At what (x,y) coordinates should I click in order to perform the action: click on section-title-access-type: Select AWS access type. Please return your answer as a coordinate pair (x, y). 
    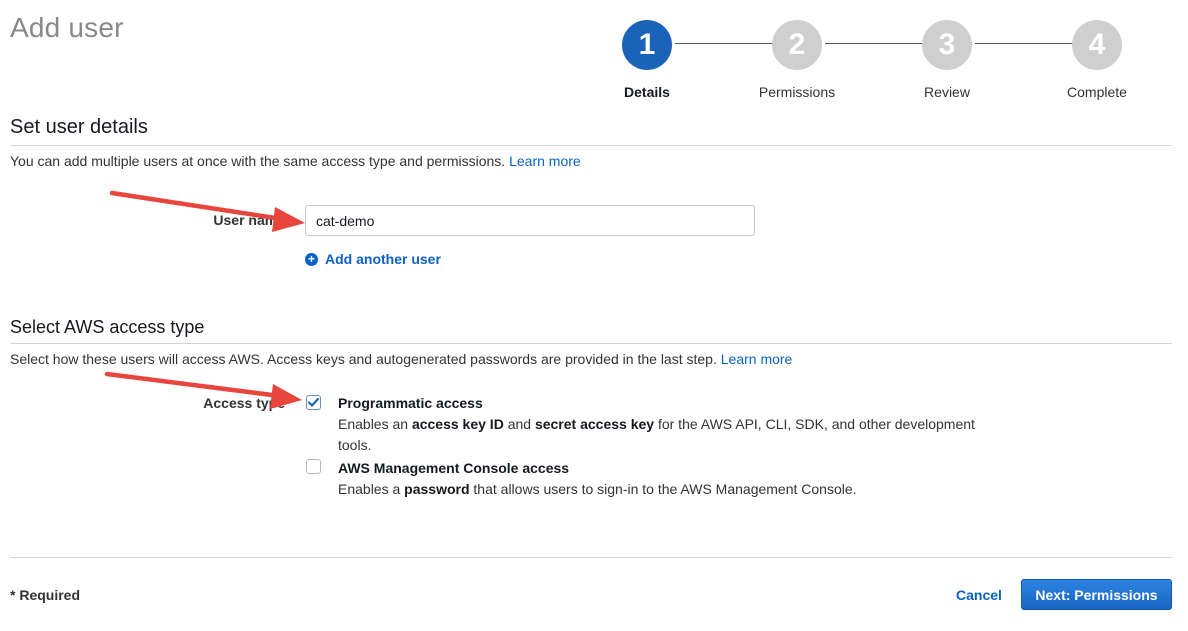
    Looking at the image, I should click on (107, 327).